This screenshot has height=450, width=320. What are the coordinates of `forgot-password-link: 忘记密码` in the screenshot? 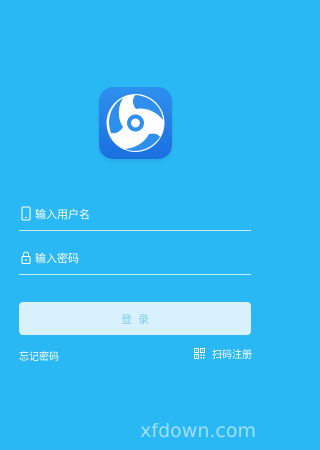 It's located at (39, 355).